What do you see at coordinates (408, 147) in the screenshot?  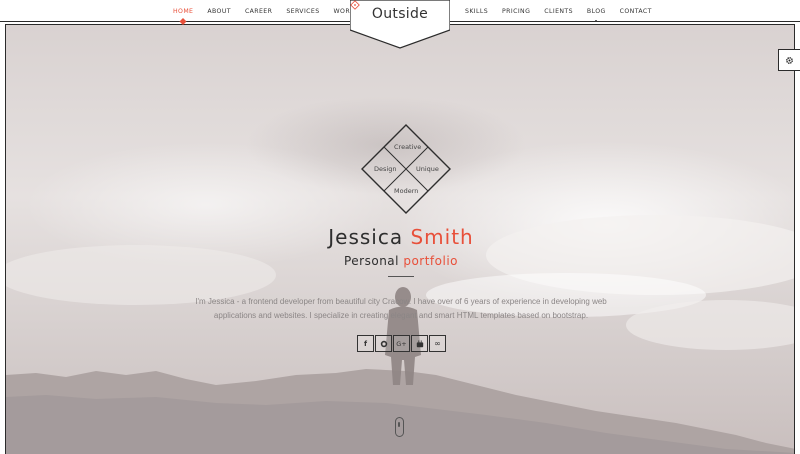 I see `emblem-word-top: Creative` at bounding box center [408, 147].